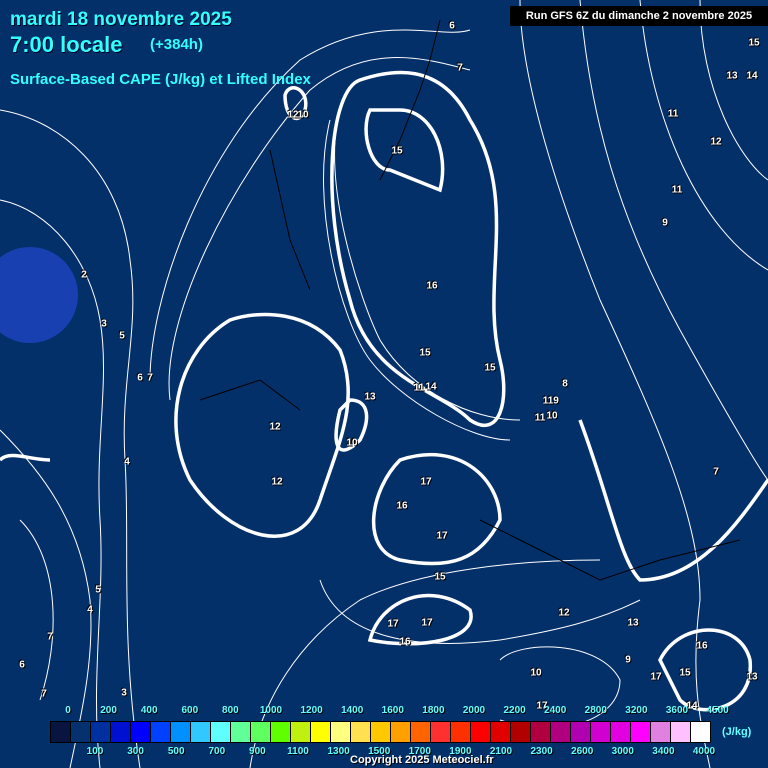 The width and height of the screenshot is (768, 768). Describe the element at coordinates (582, 751) in the screenshot. I see `legend-tick-bottom: 2600` at that location.